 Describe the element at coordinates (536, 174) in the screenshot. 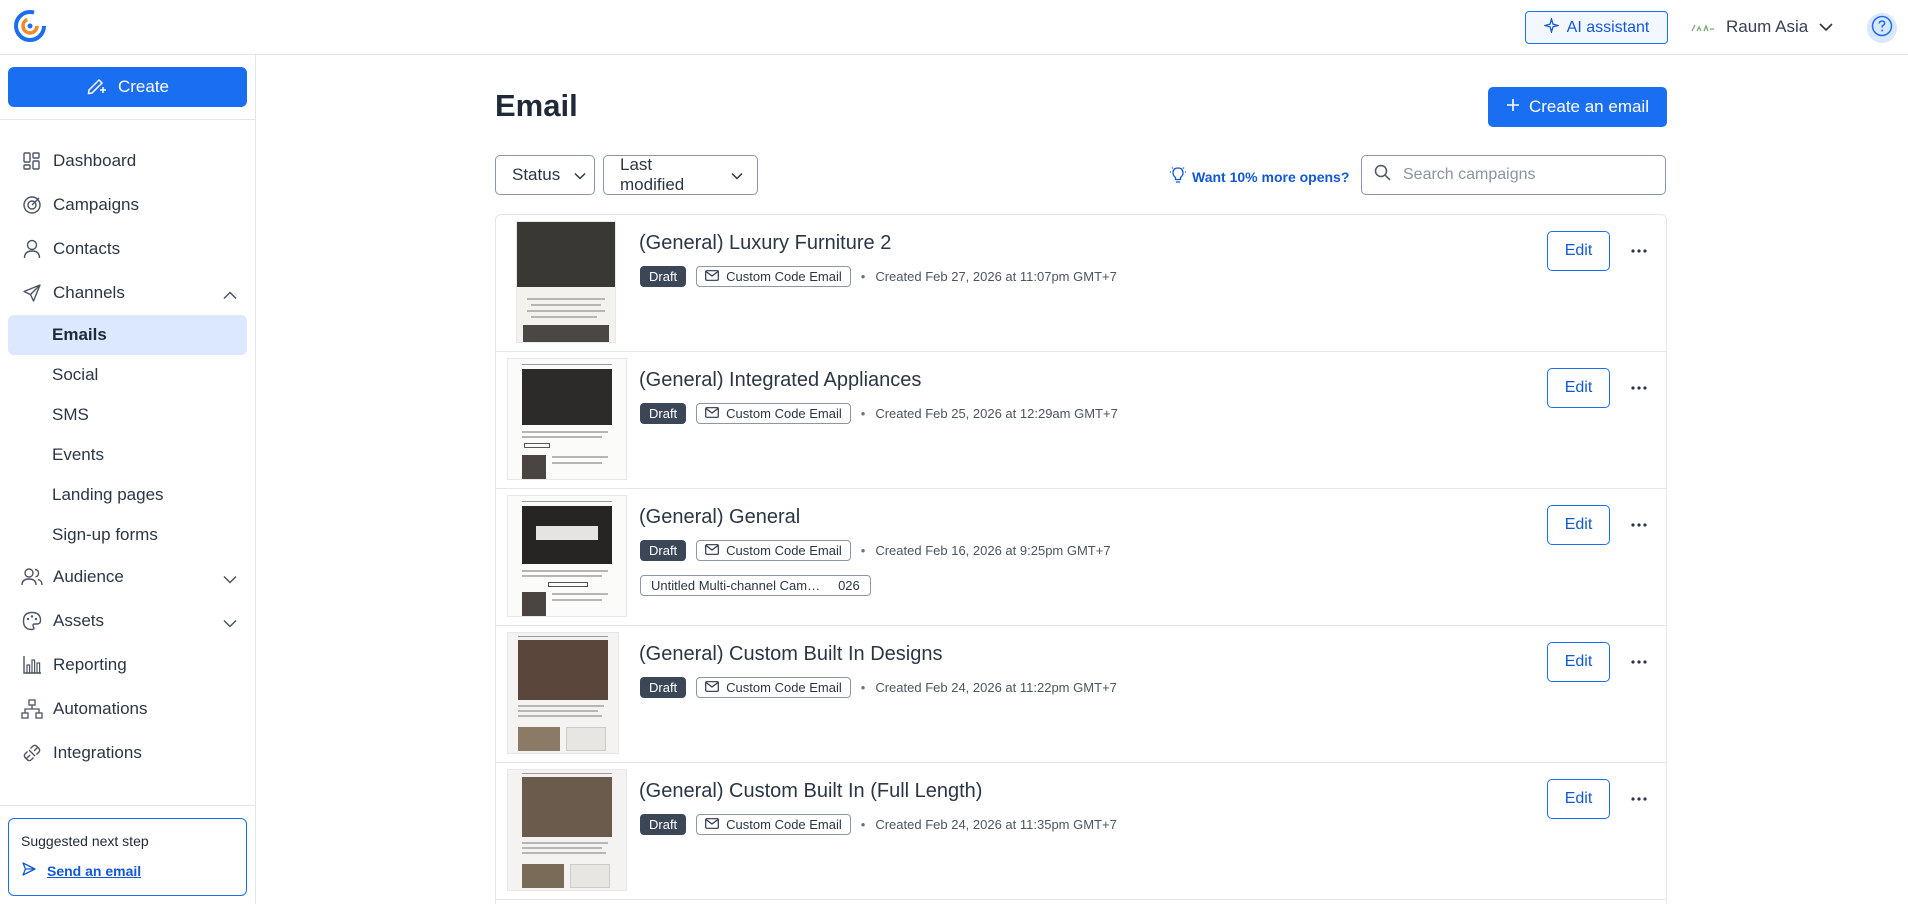

I see `status-filter-label: Status` at that location.